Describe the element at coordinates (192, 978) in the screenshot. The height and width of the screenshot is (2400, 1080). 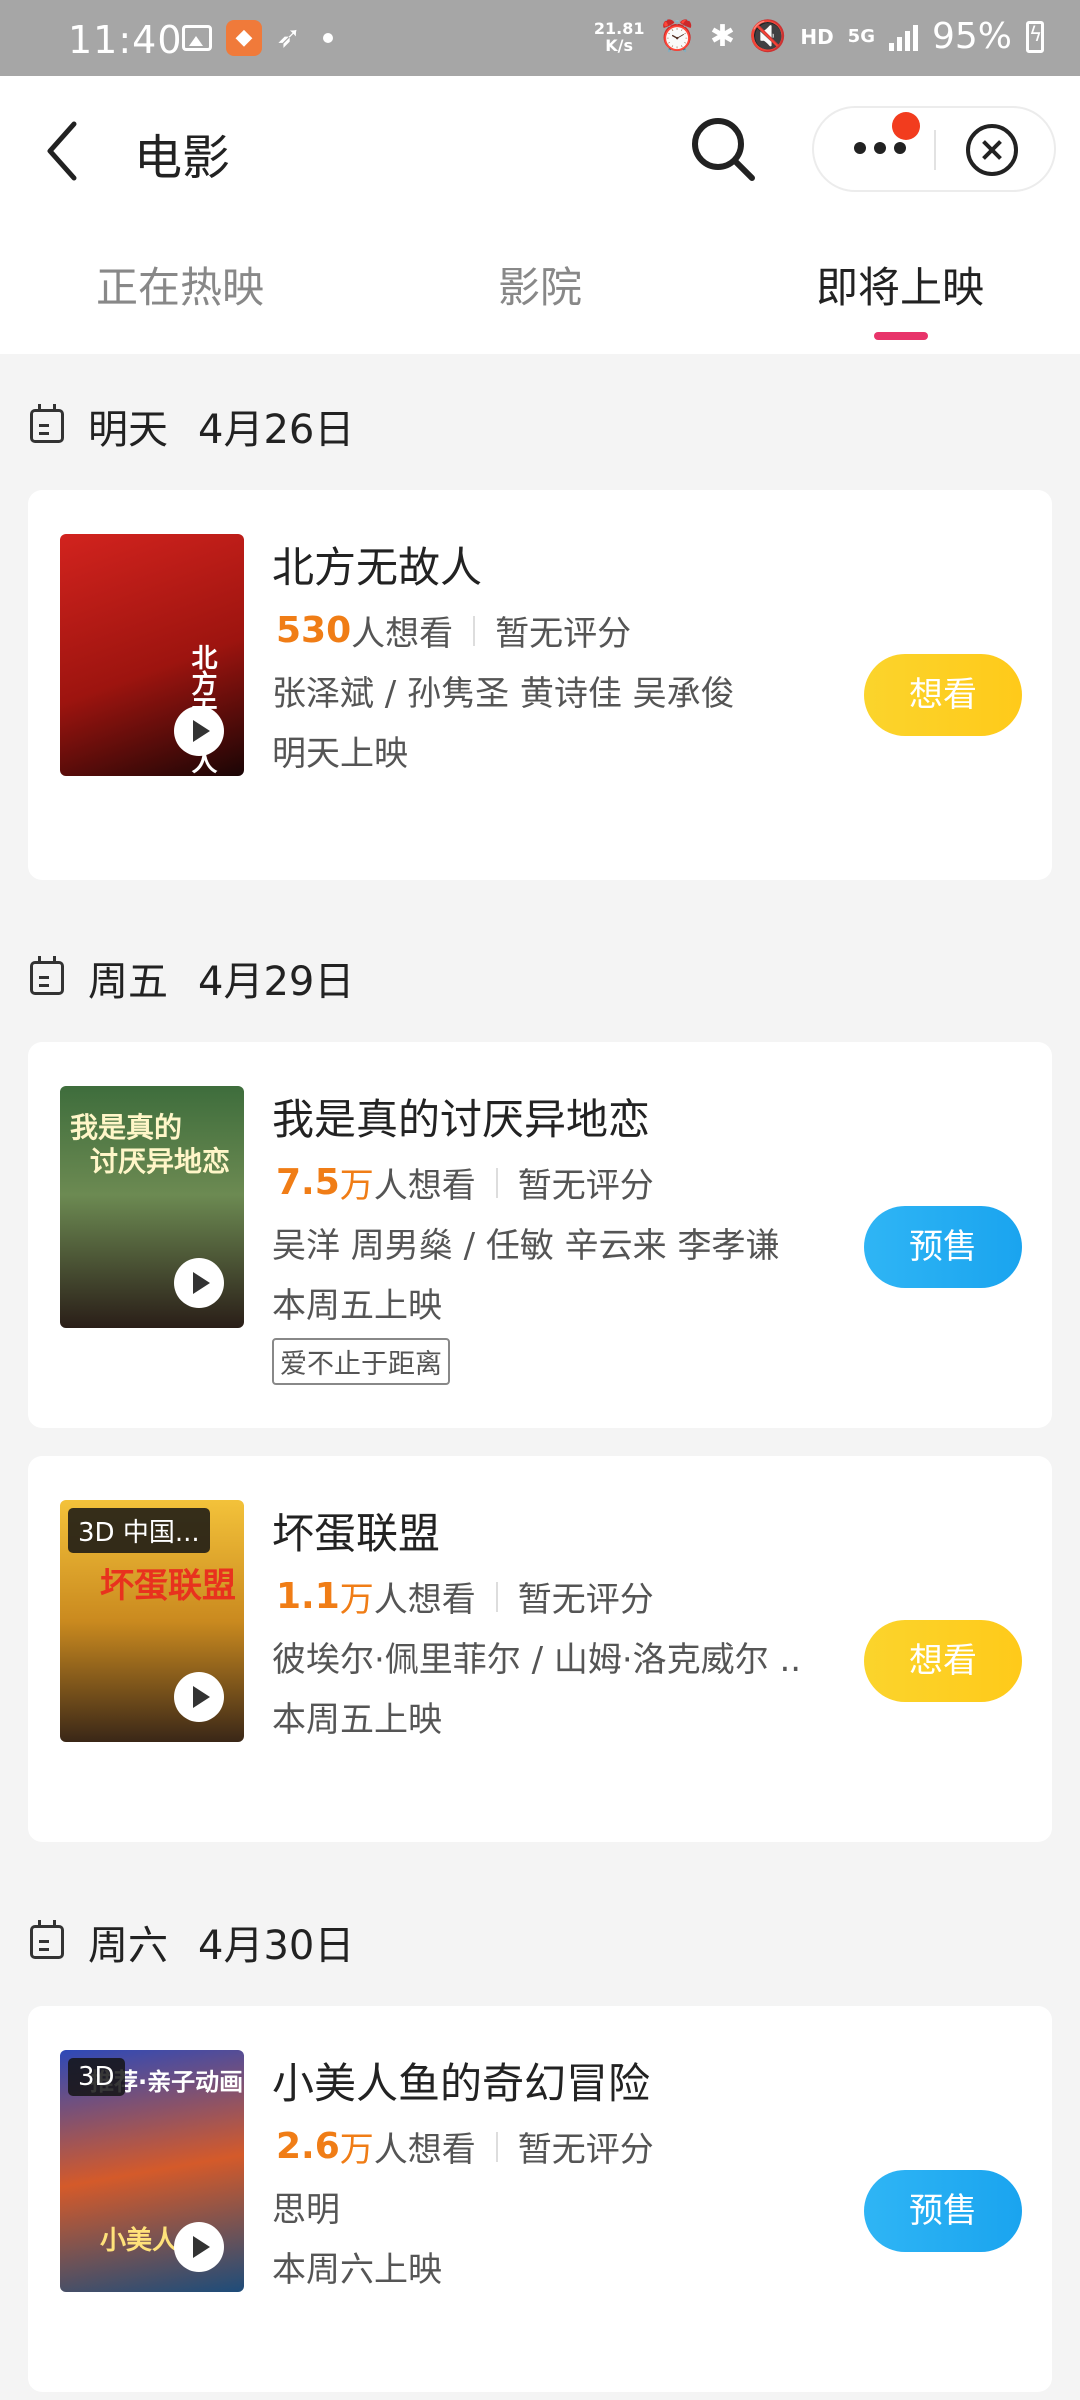
I see `date-header: 周五 4月29日` at that location.